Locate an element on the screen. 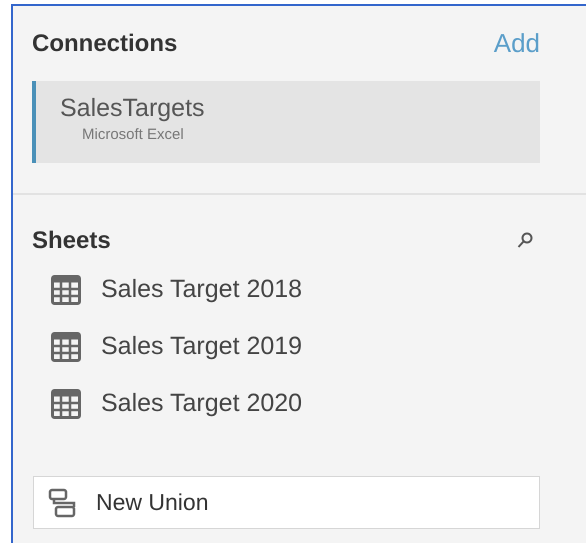  connection-type: Microsoft Excel is located at coordinates (133, 135).